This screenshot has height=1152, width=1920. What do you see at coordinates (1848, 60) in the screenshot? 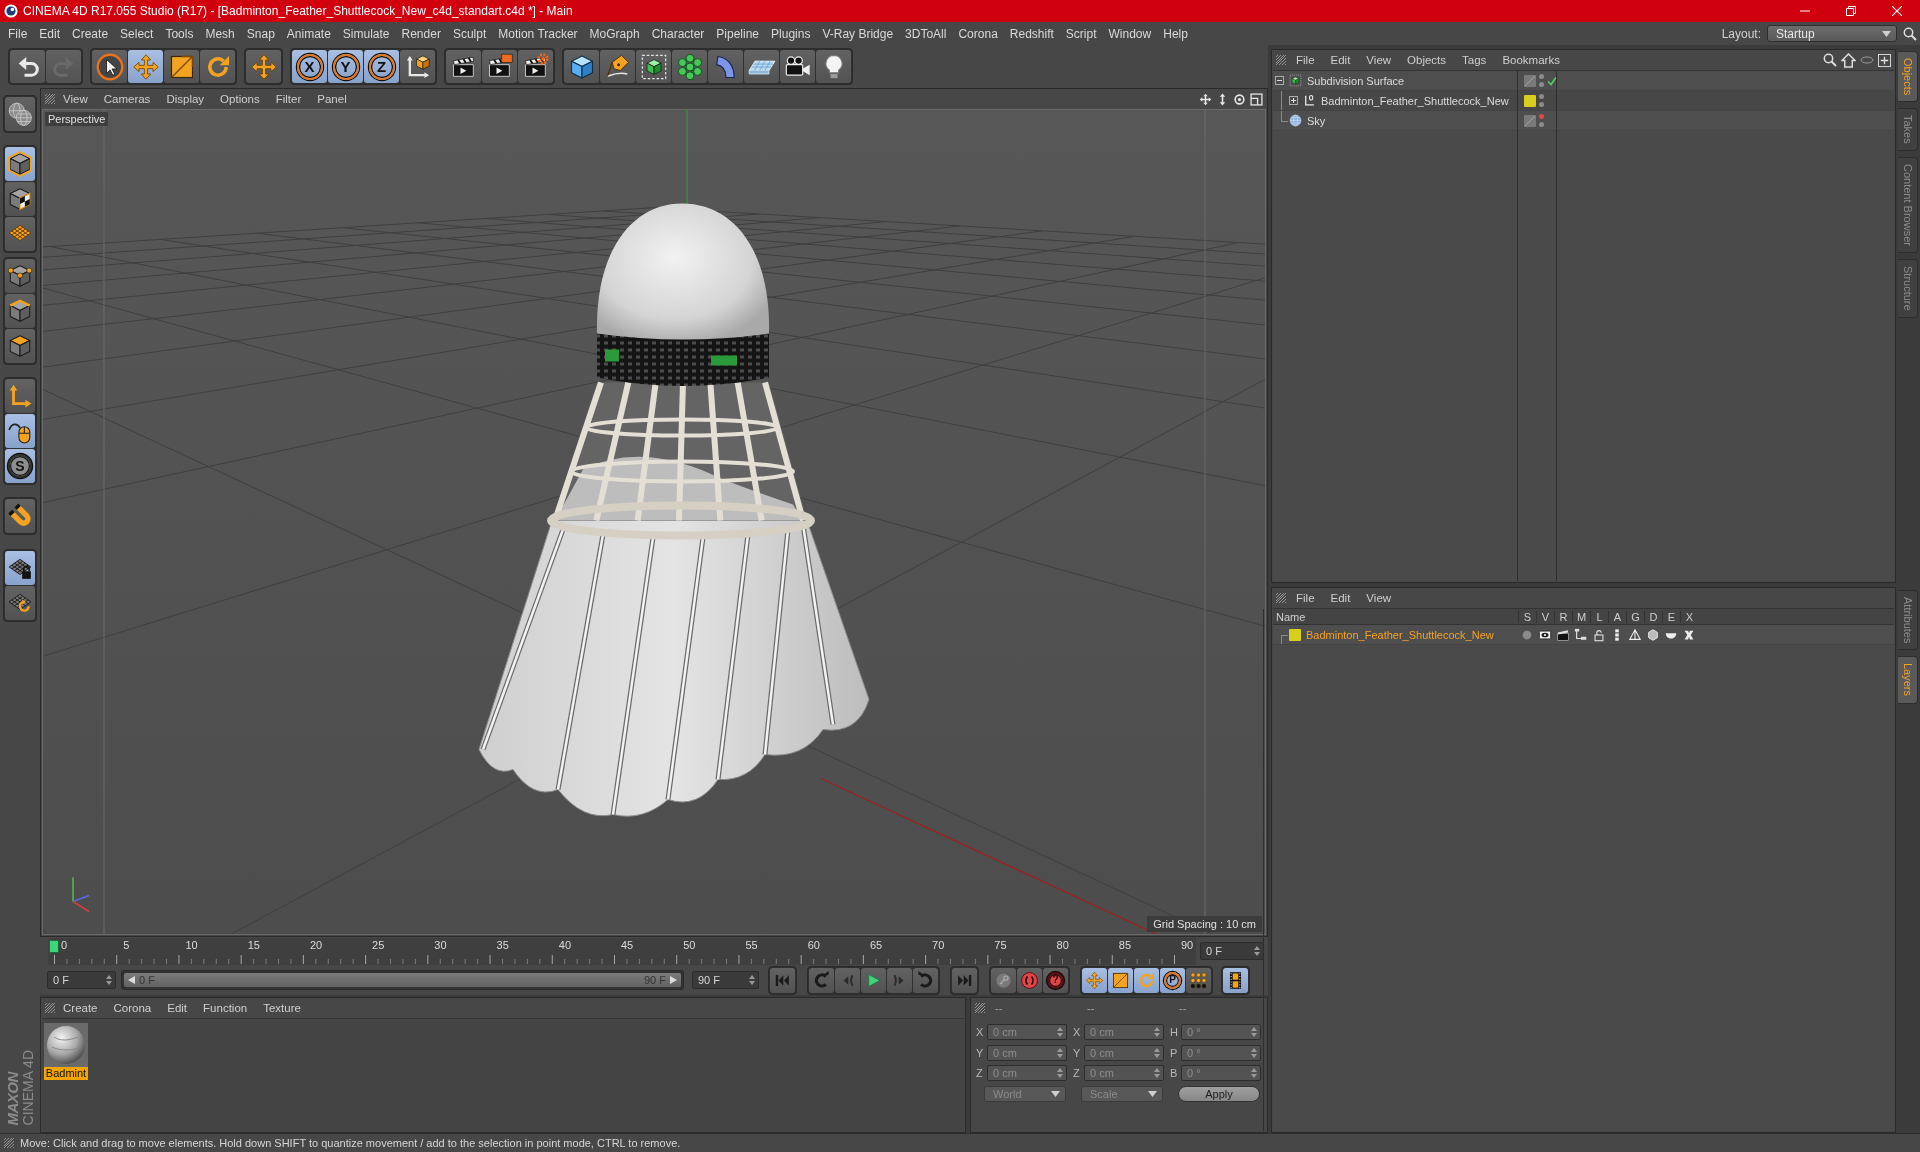
I see `home-icon` at bounding box center [1848, 60].